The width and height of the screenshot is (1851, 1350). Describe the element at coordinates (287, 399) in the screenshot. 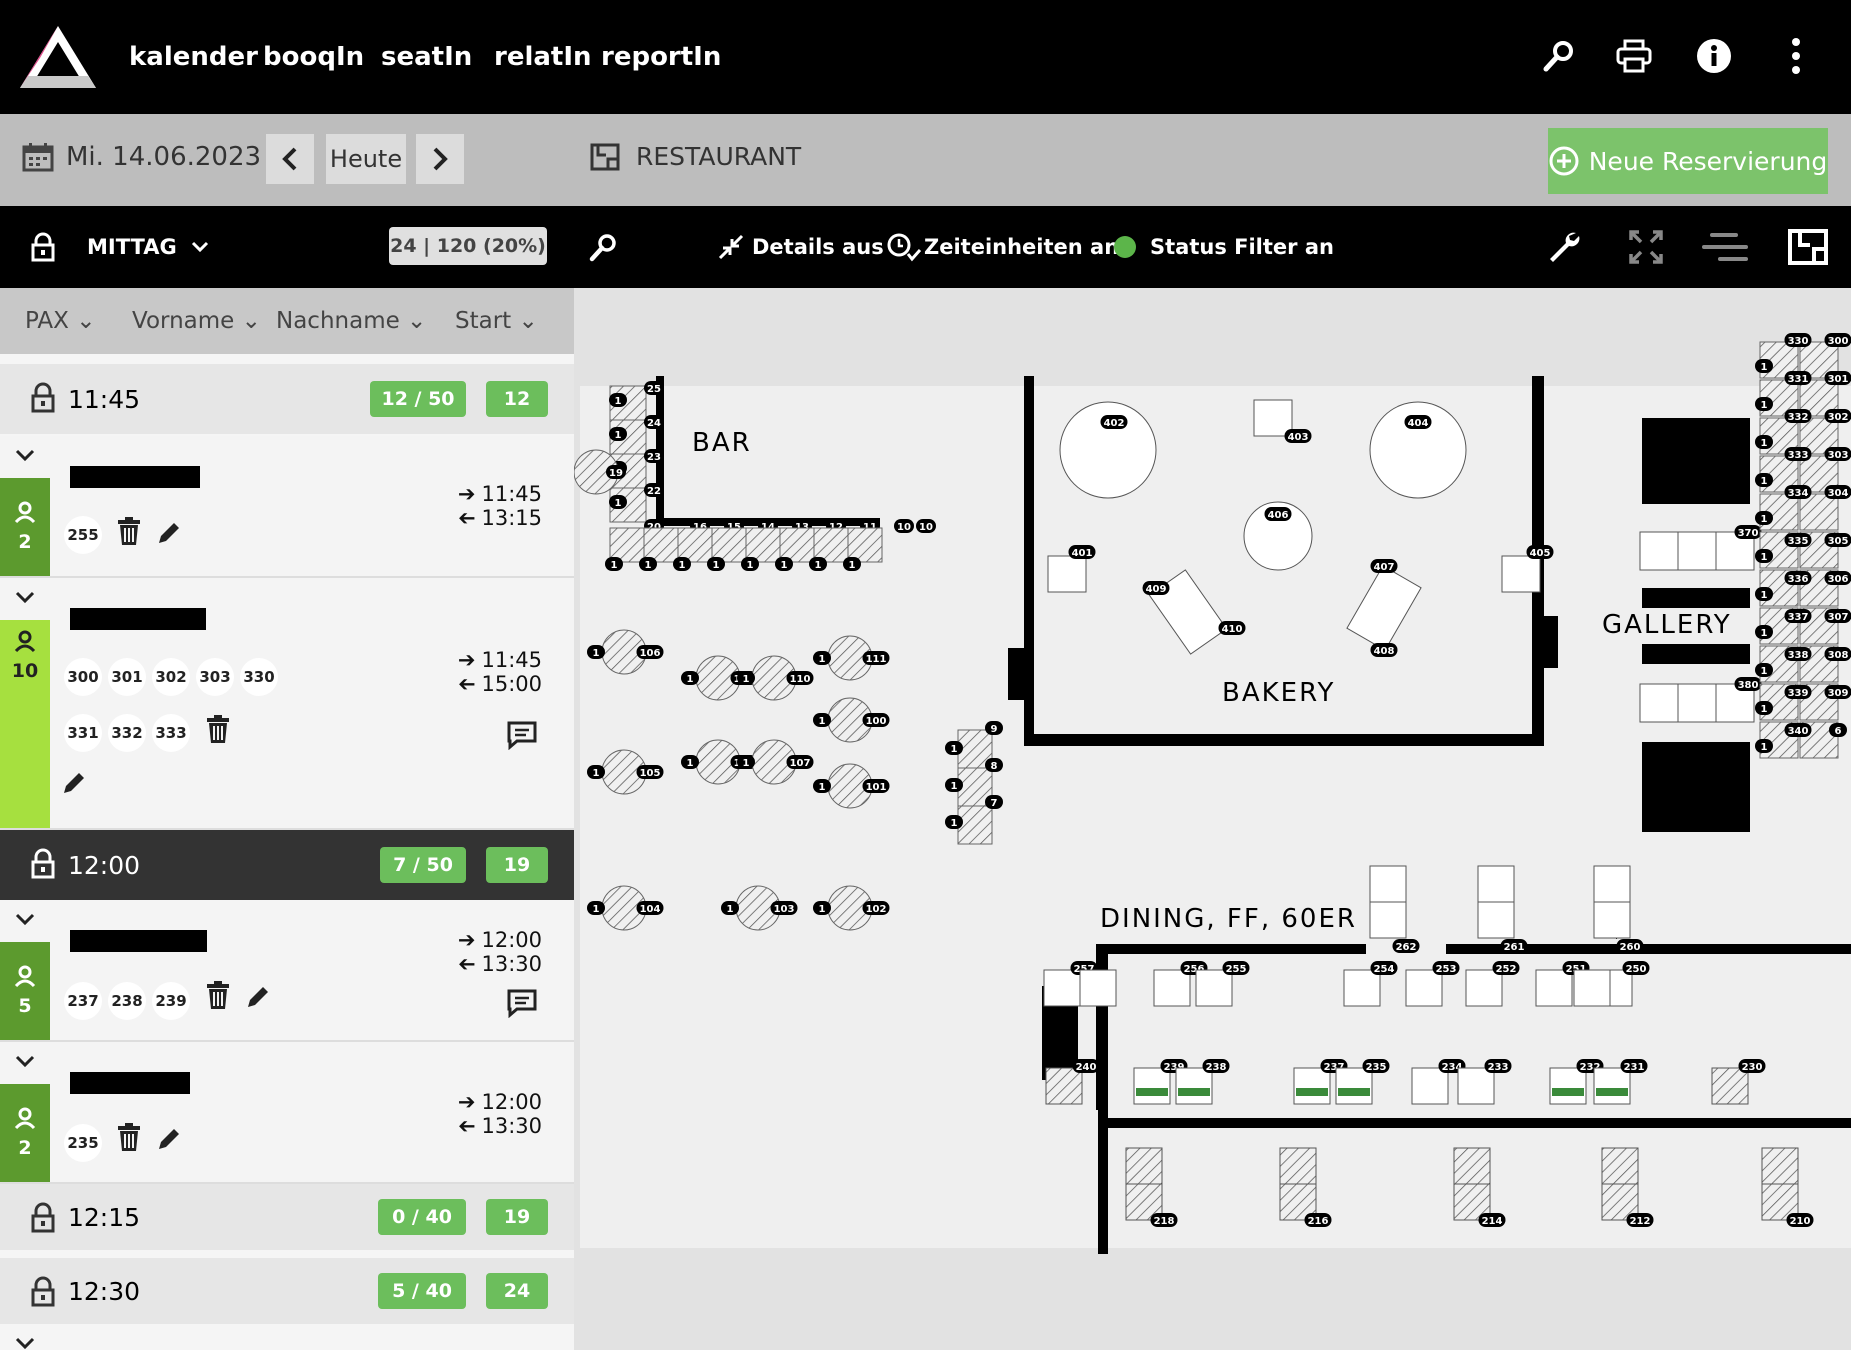

I see `time-slot-1145: 11:45 12 / 50 12` at that location.